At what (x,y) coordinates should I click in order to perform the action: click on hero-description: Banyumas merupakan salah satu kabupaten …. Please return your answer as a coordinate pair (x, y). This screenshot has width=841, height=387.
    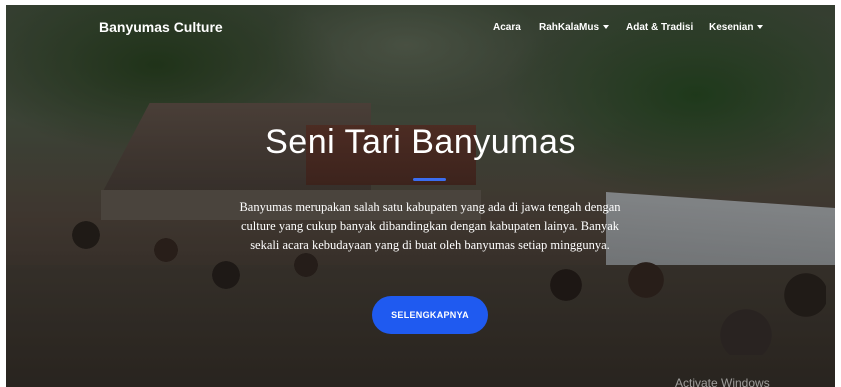
    Looking at the image, I should click on (430, 226).